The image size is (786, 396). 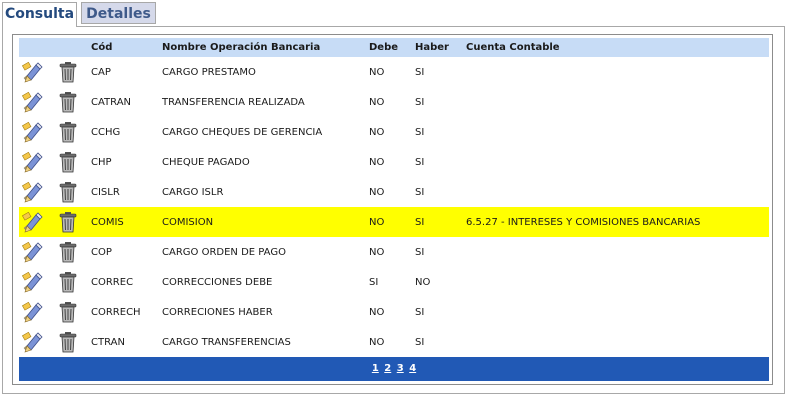 I want to click on cell-cod: CORRECH, so click(x=116, y=312).